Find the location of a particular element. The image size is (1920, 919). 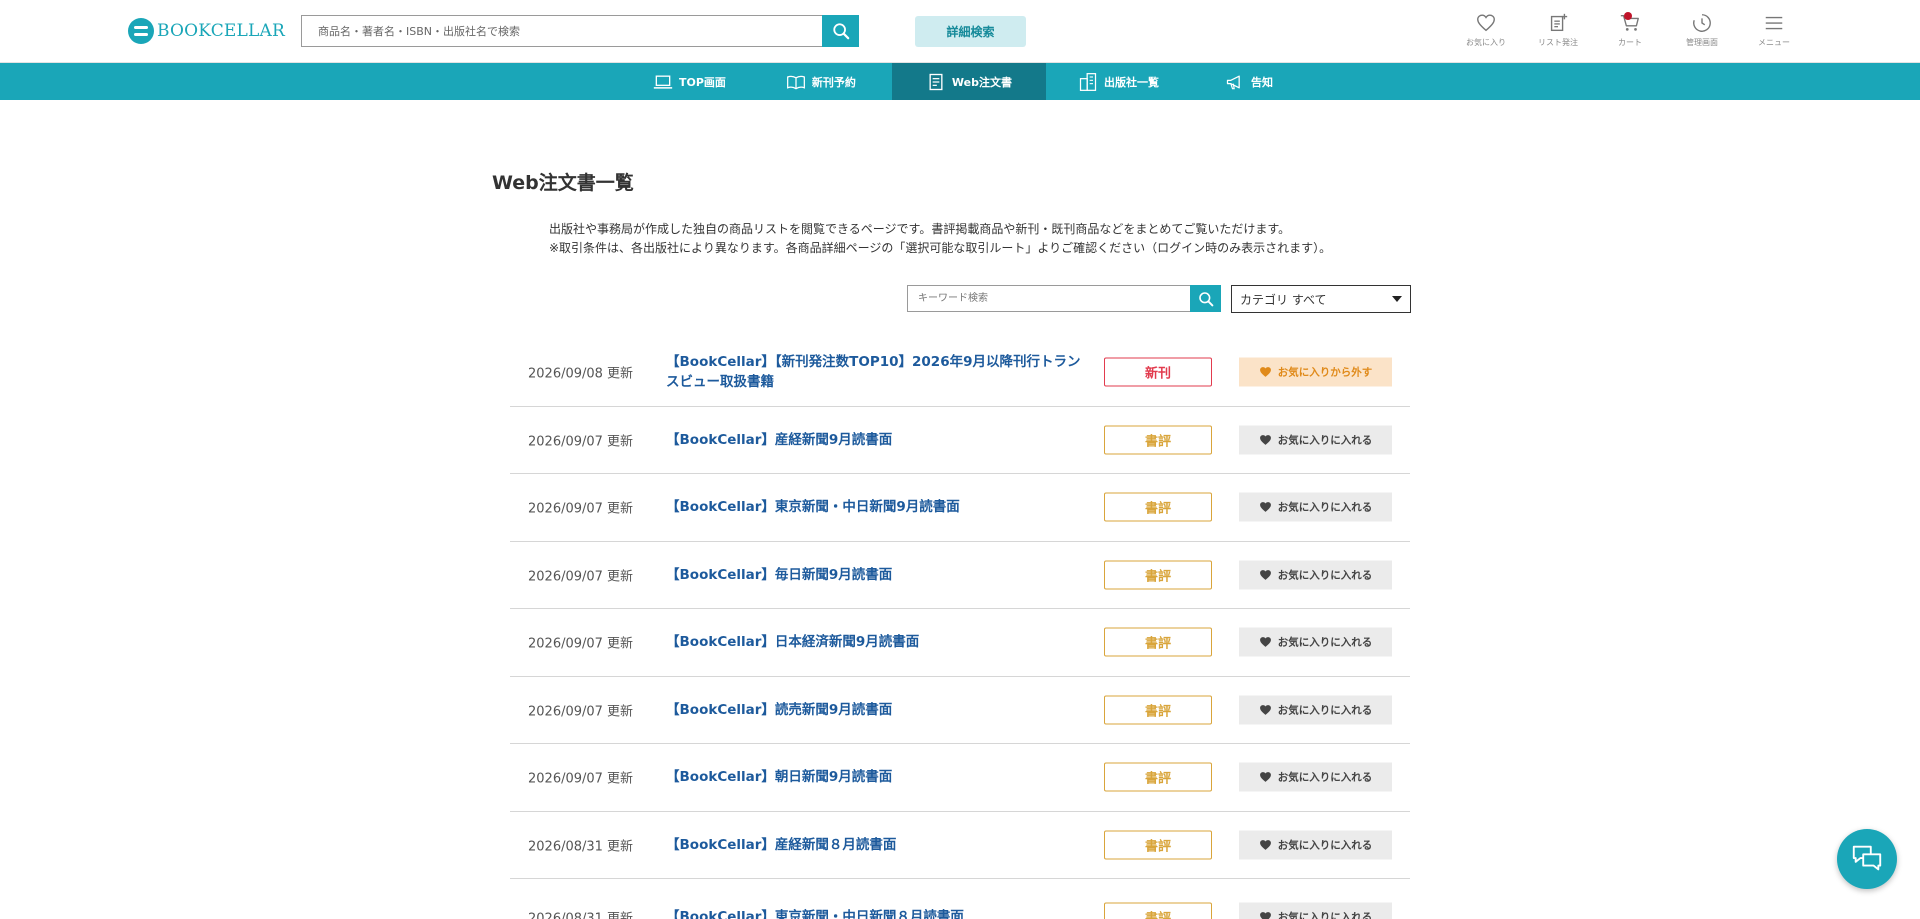

advanced-search-button: 詳細検索 is located at coordinates (970, 31).